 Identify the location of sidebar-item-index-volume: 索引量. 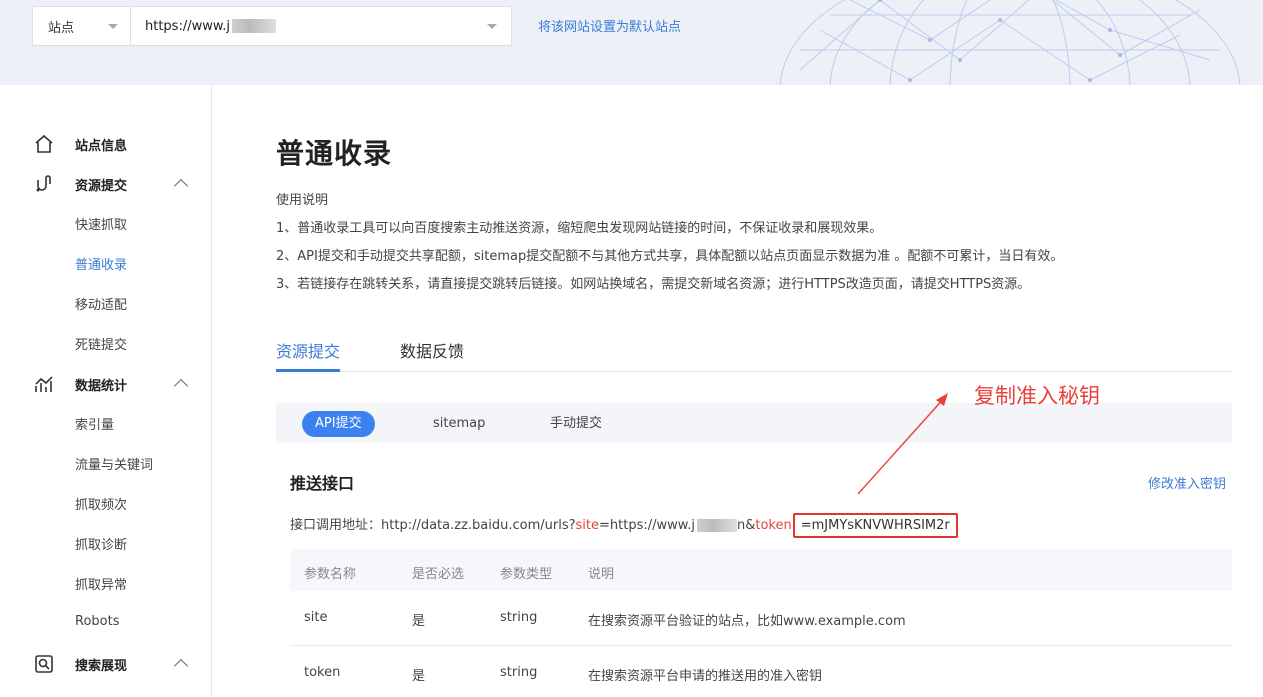
(94, 423).